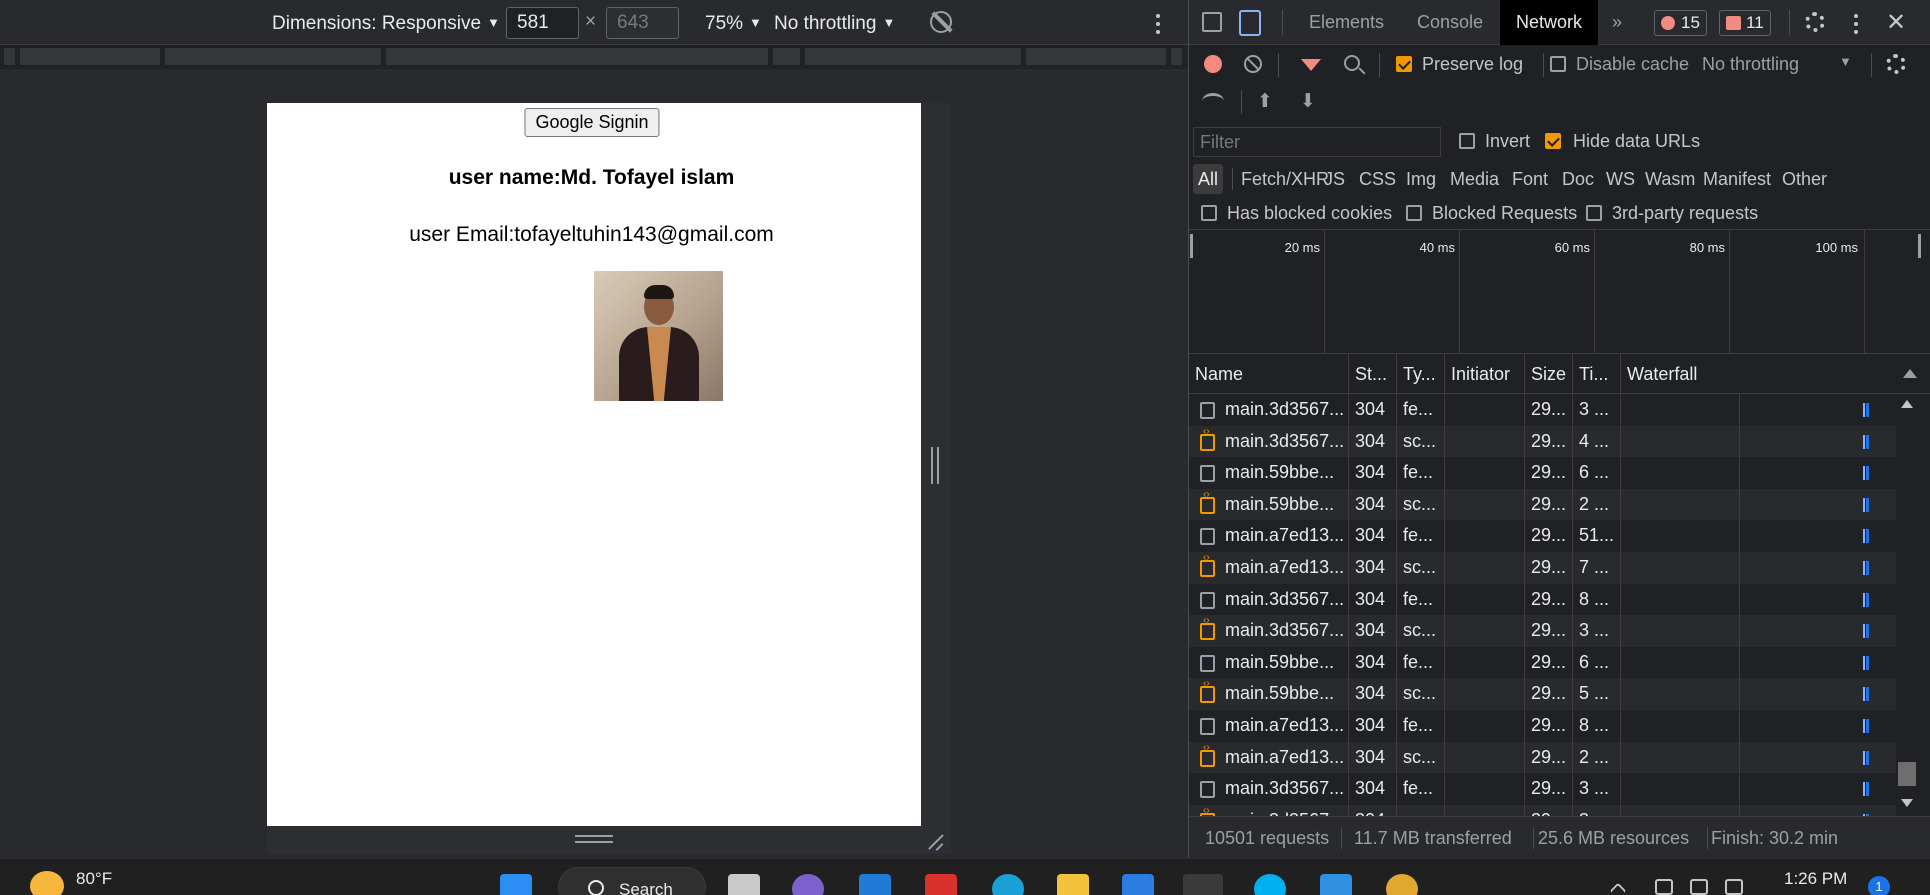 The height and width of the screenshot is (895, 1930). I want to click on network-overview-timeline: 20 ms 40 ms 60 ms 80 ms 100 ms, so click(1559, 291).